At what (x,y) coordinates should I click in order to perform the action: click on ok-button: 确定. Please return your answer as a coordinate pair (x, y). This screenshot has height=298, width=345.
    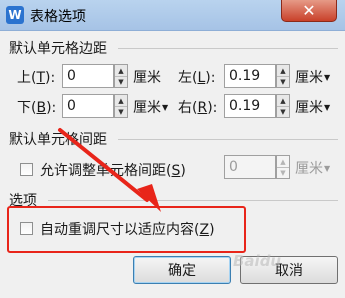
    Looking at the image, I should click on (182, 270).